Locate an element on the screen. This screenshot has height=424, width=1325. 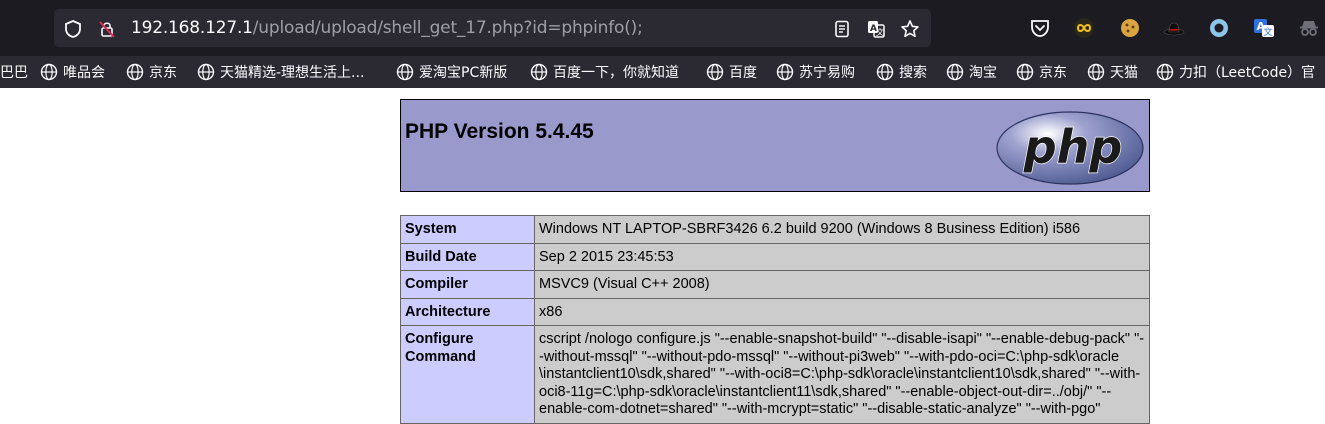
ring-extension-icon is located at coordinates (1219, 28).